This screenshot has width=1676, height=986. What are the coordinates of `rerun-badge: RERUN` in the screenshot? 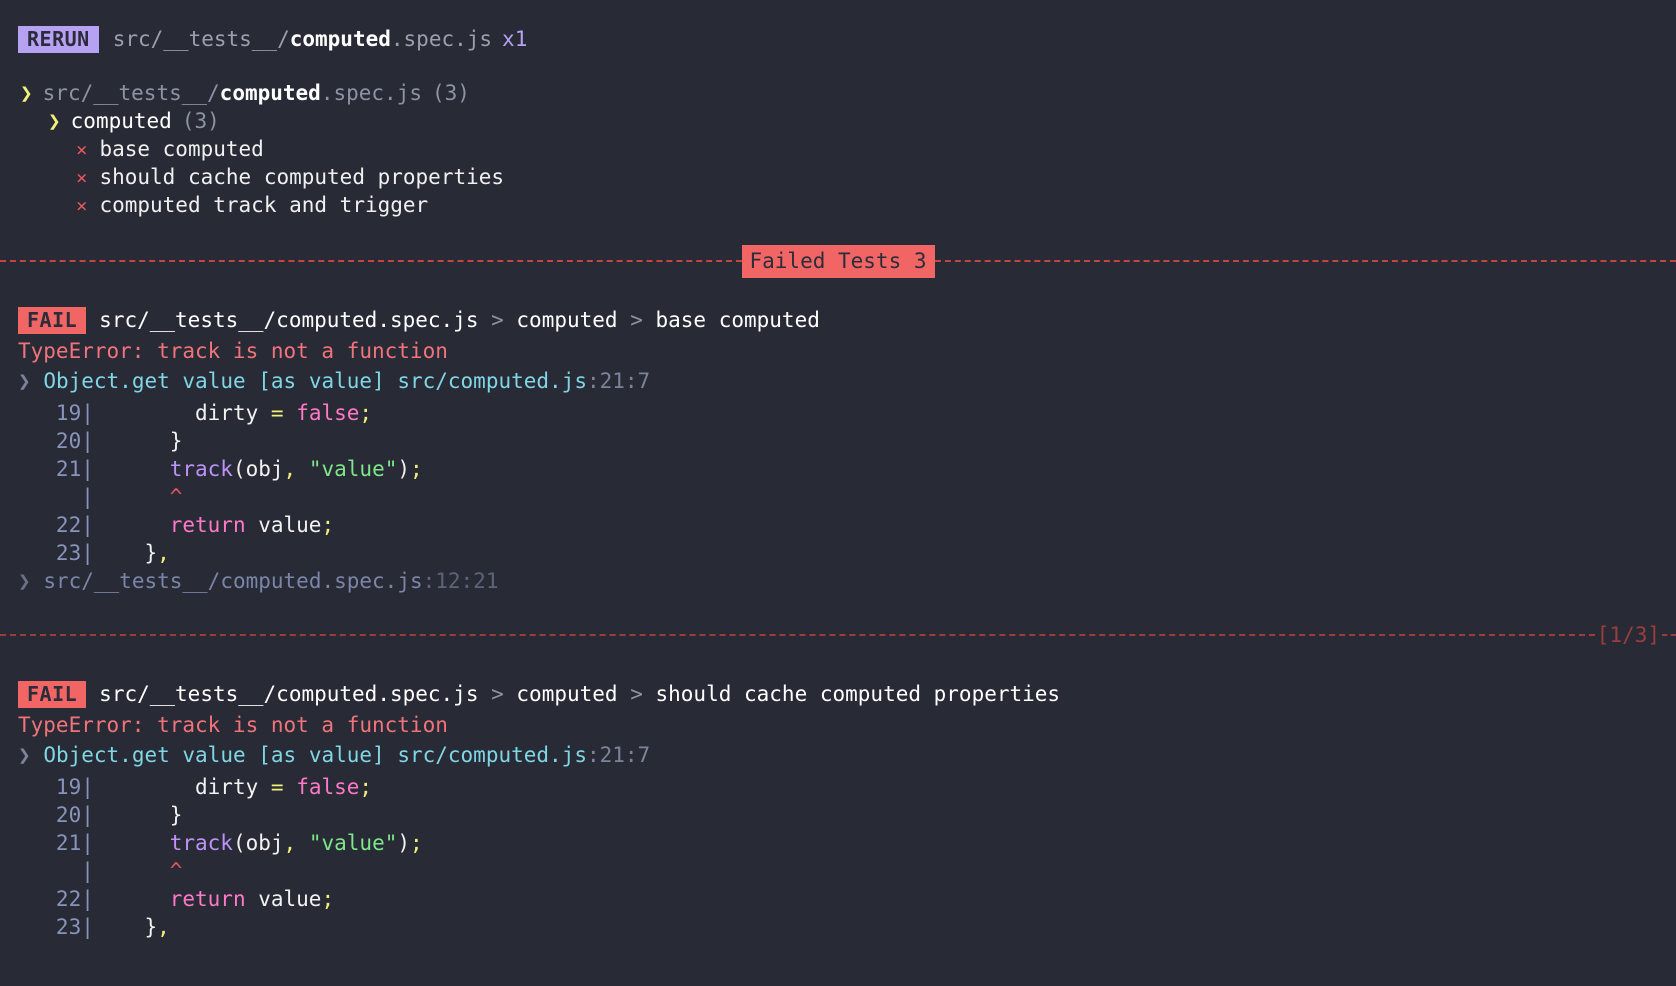 It's located at (58, 39).